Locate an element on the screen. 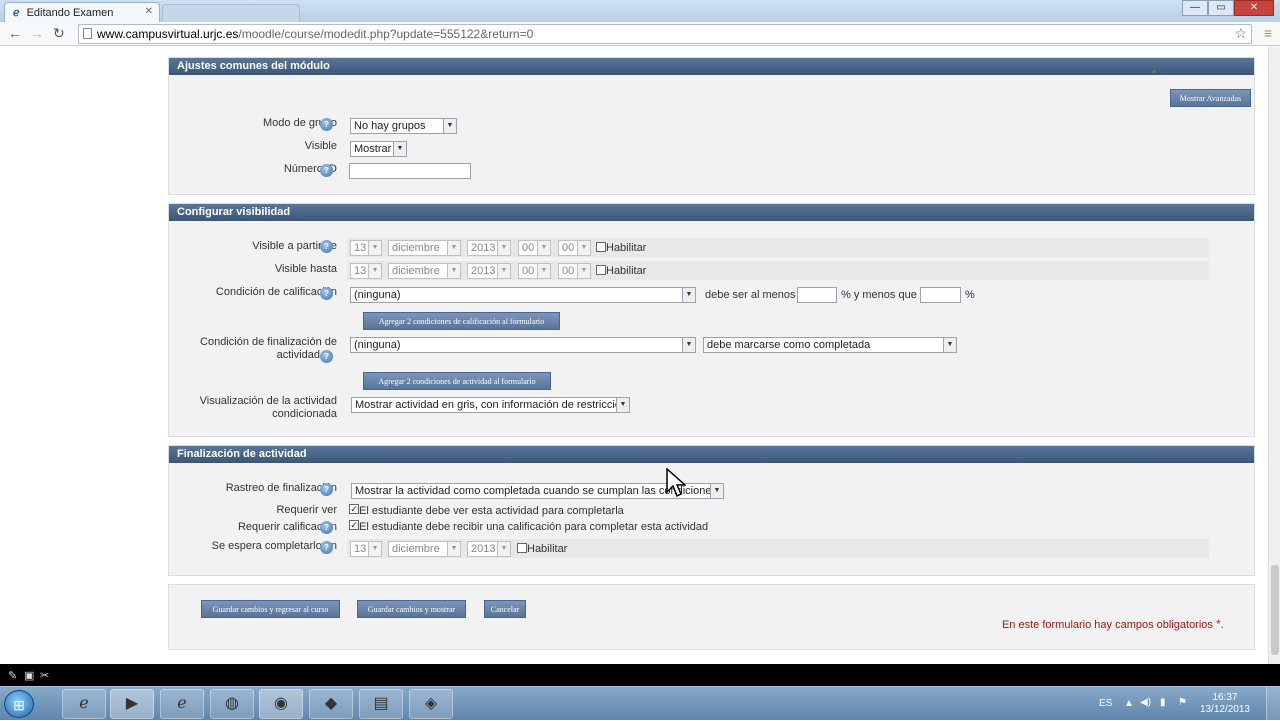 The height and width of the screenshot is (721, 1280). section-title: Configurar visibilidad is located at coordinates (711, 212).